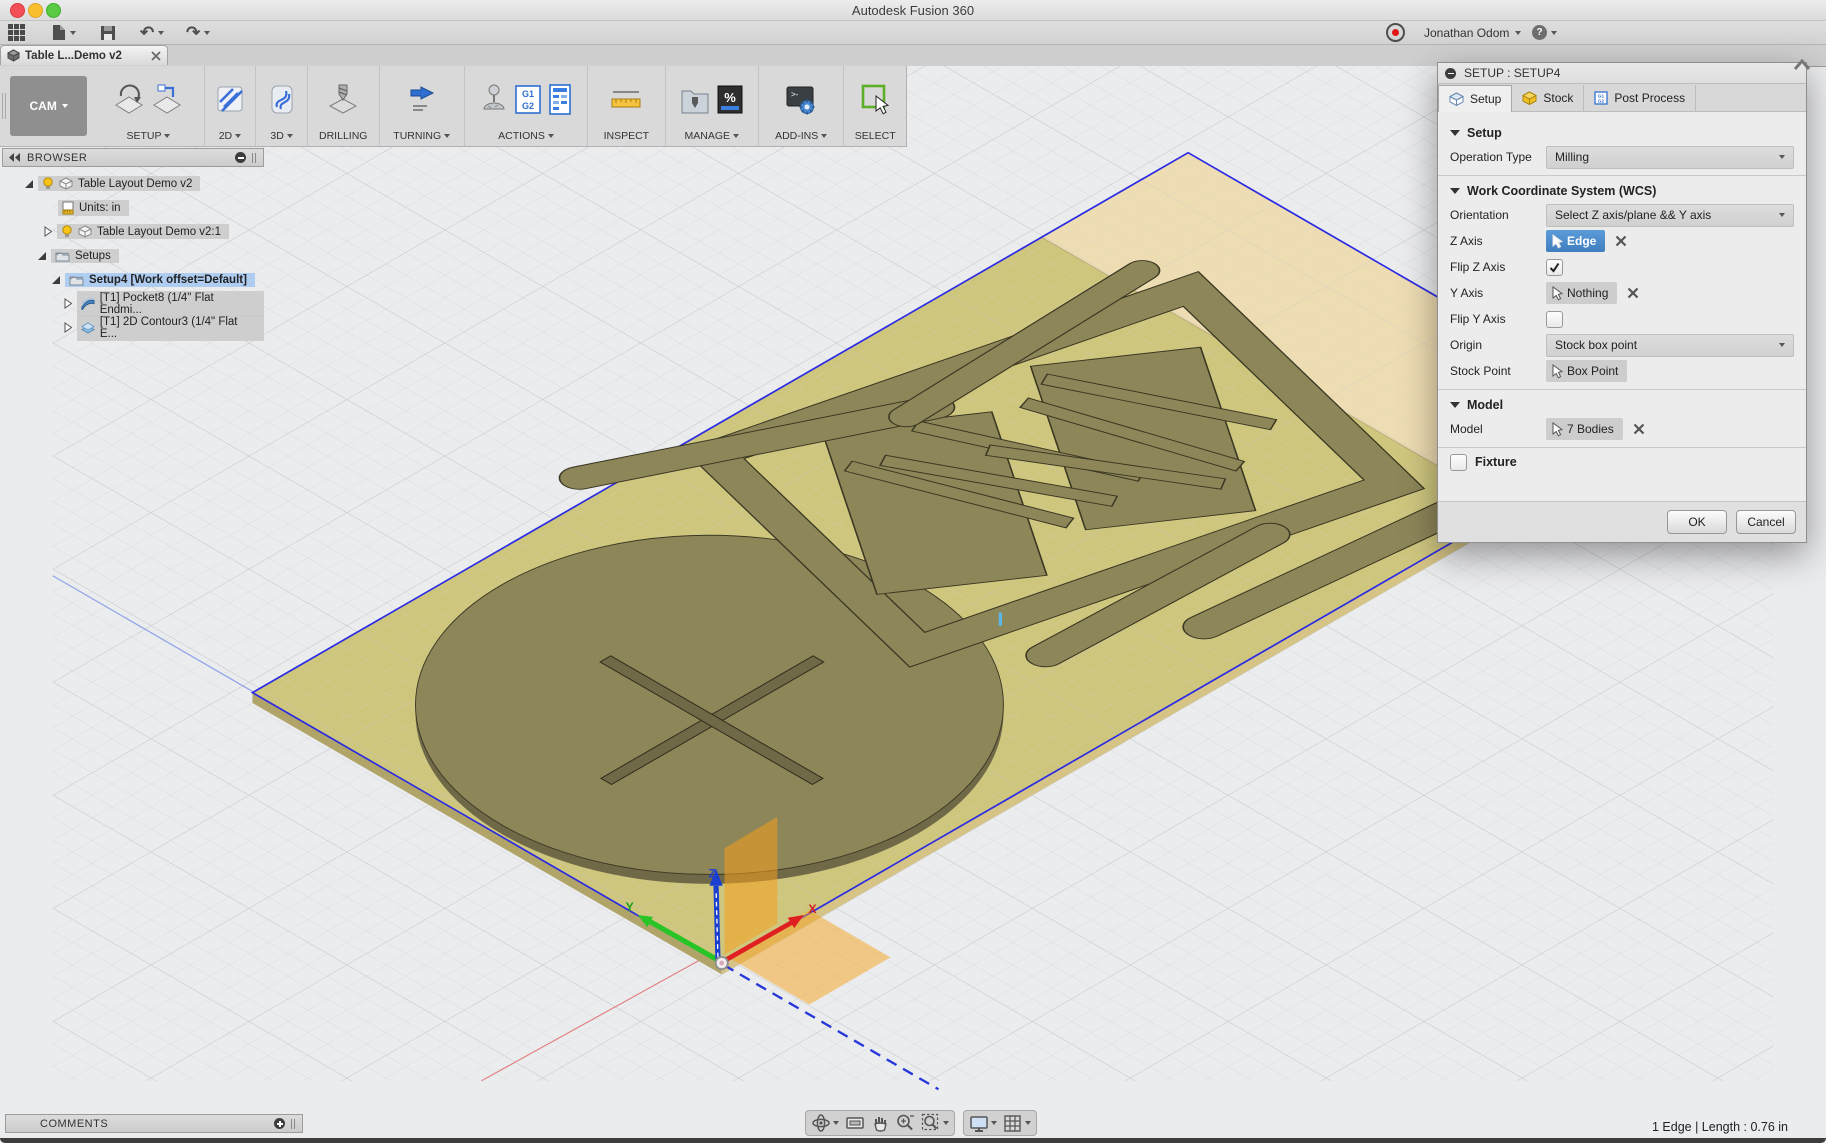  I want to click on measure-icon, so click(626, 100).